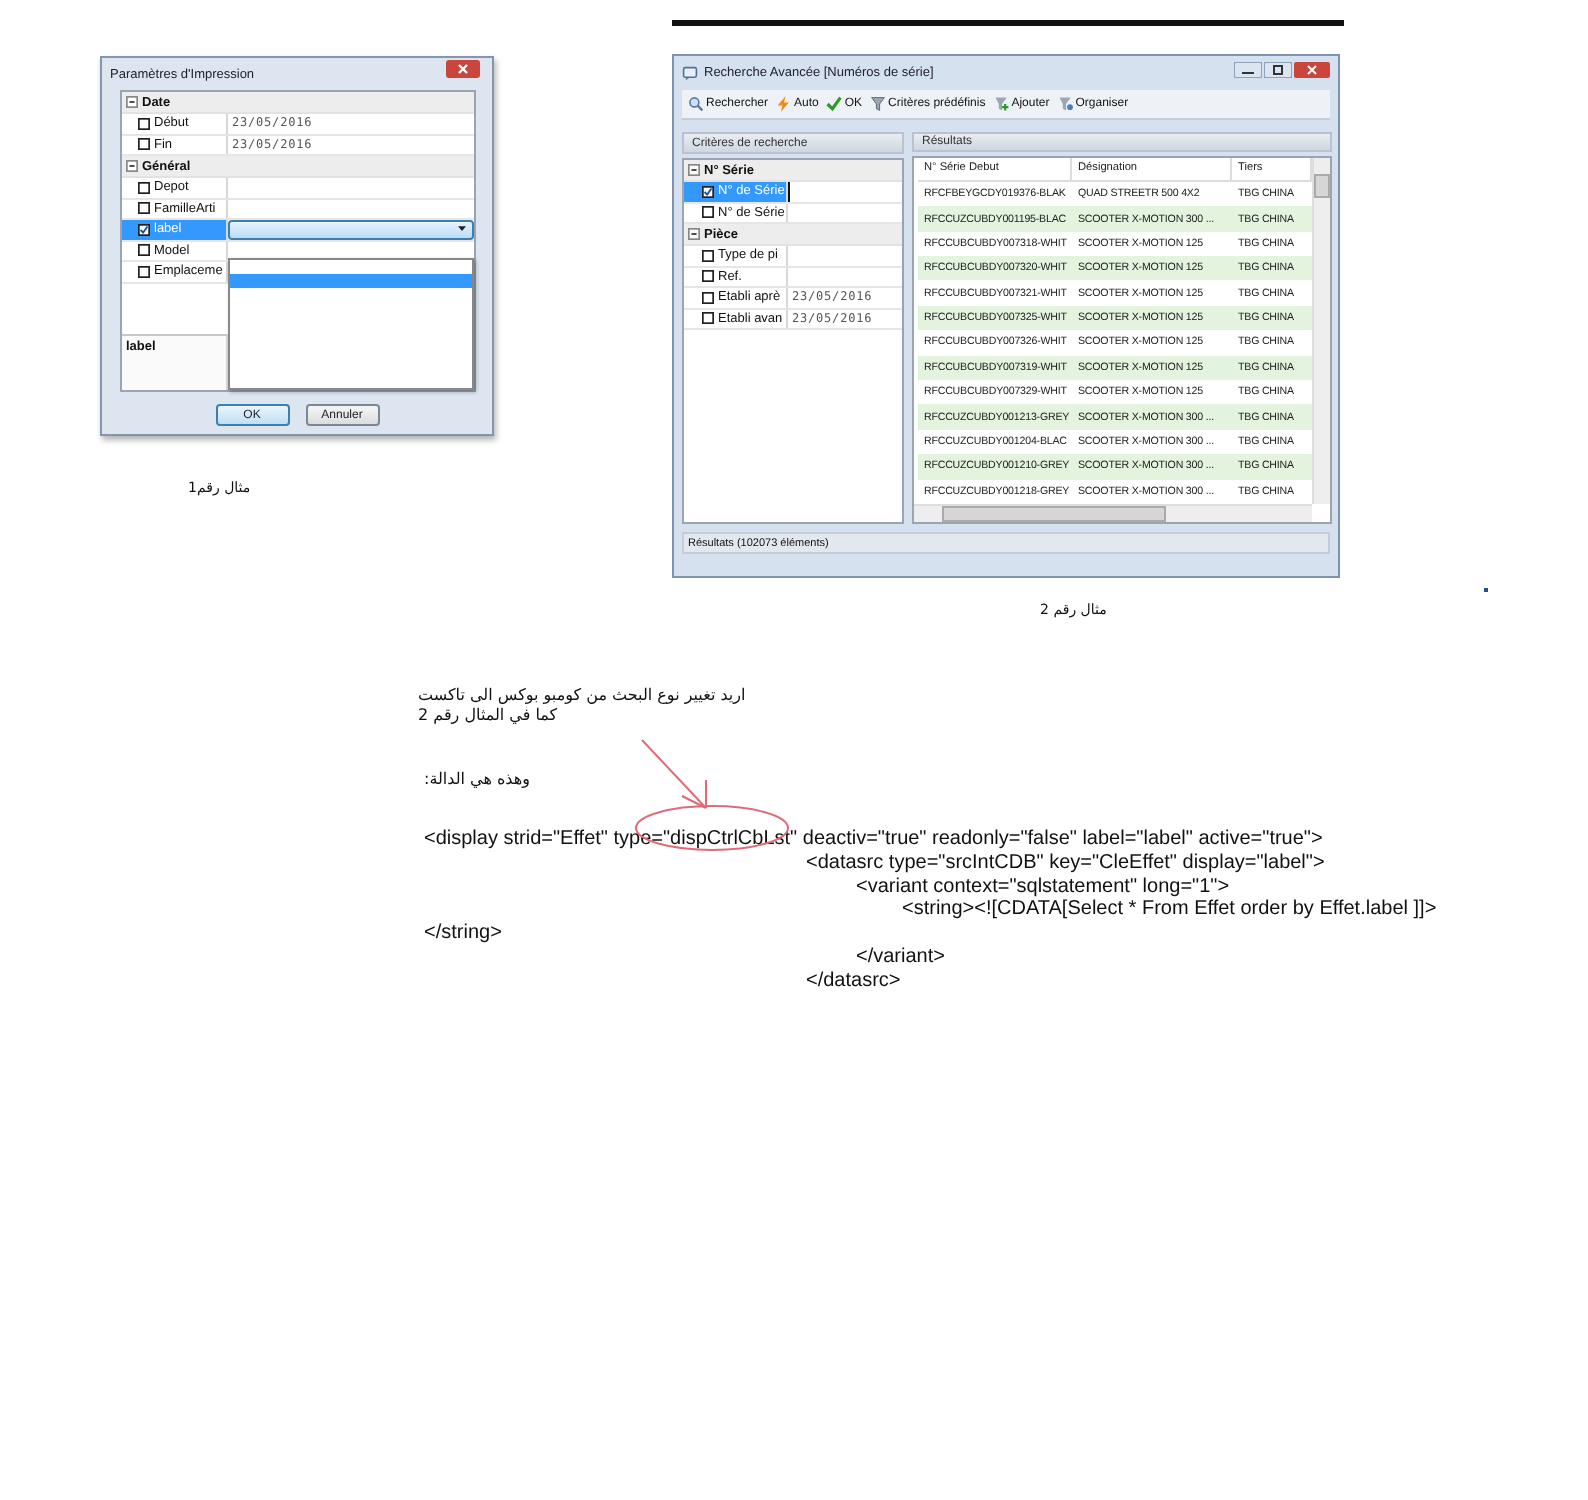  I want to click on funnel-icon, so click(878, 104).